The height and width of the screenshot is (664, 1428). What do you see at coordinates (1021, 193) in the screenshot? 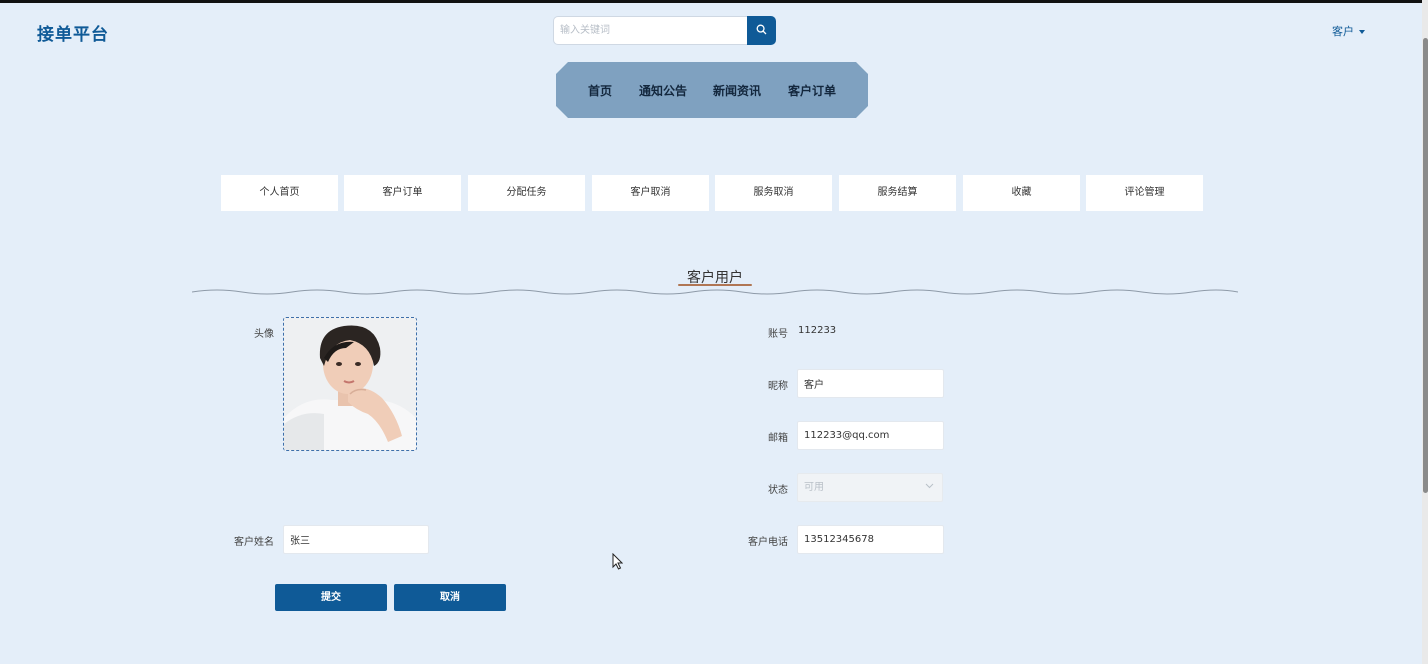
I see `subnav-favorites: 收藏` at bounding box center [1021, 193].